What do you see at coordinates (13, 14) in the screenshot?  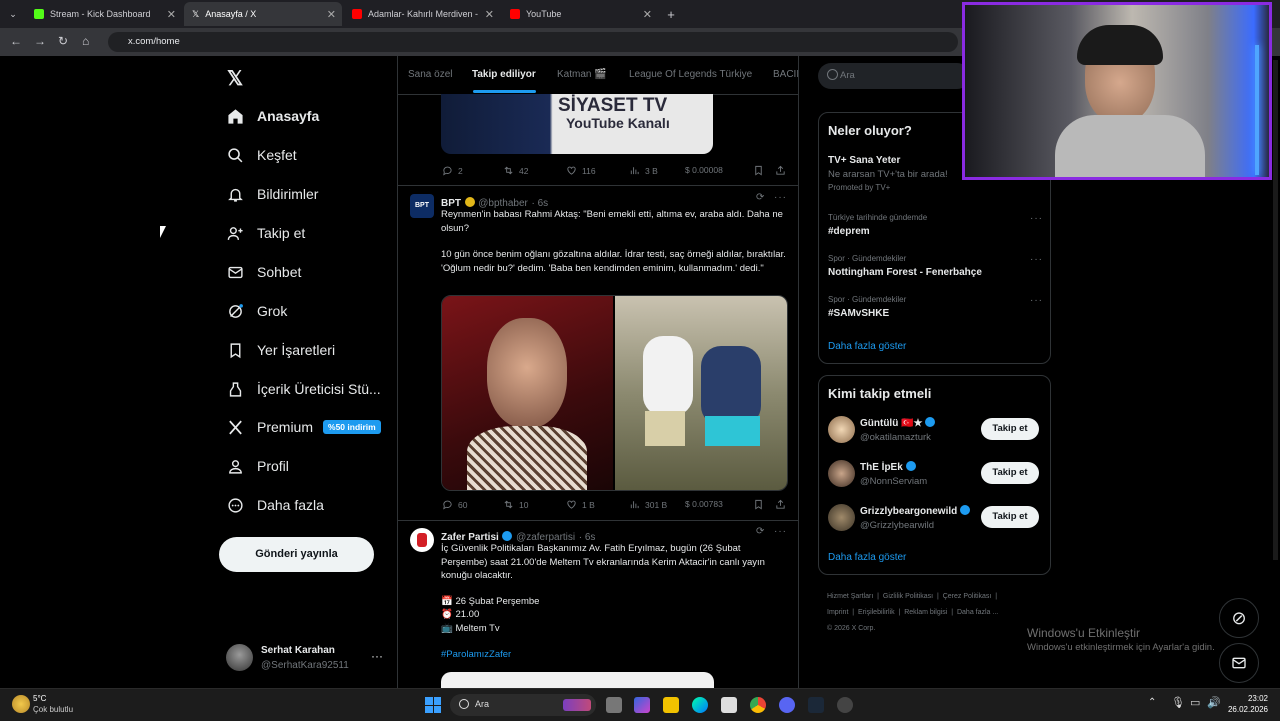 I see `tab-list-button: ⌄` at bounding box center [13, 14].